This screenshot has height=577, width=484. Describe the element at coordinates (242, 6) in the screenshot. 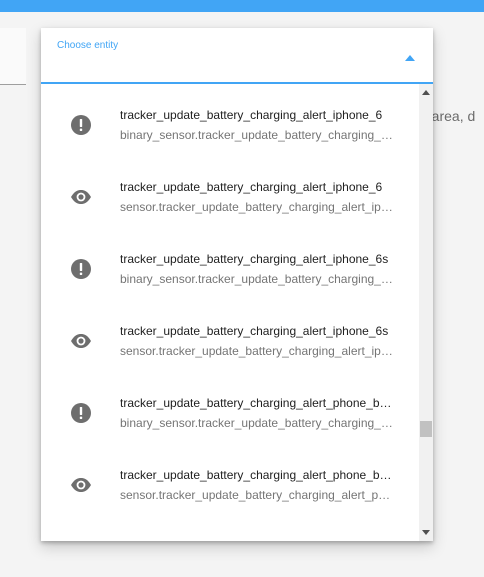

I see `top-app-bar` at that location.